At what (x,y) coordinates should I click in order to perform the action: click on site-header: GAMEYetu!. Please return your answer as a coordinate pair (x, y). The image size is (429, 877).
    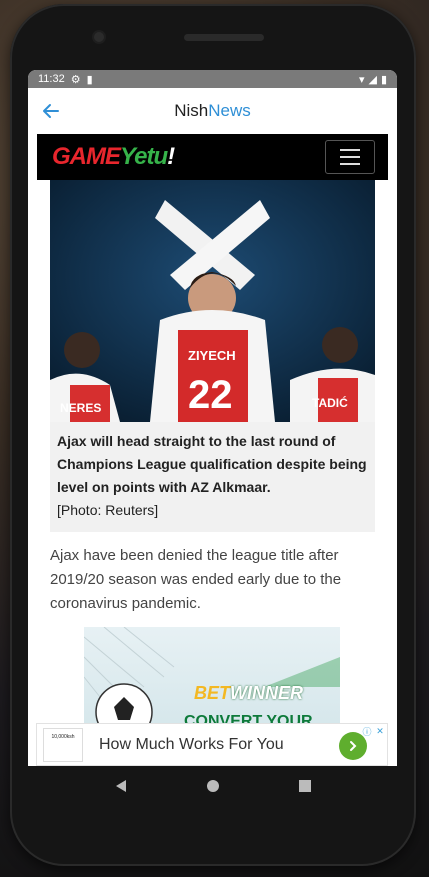
    Looking at the image, I should click on (212, 157).